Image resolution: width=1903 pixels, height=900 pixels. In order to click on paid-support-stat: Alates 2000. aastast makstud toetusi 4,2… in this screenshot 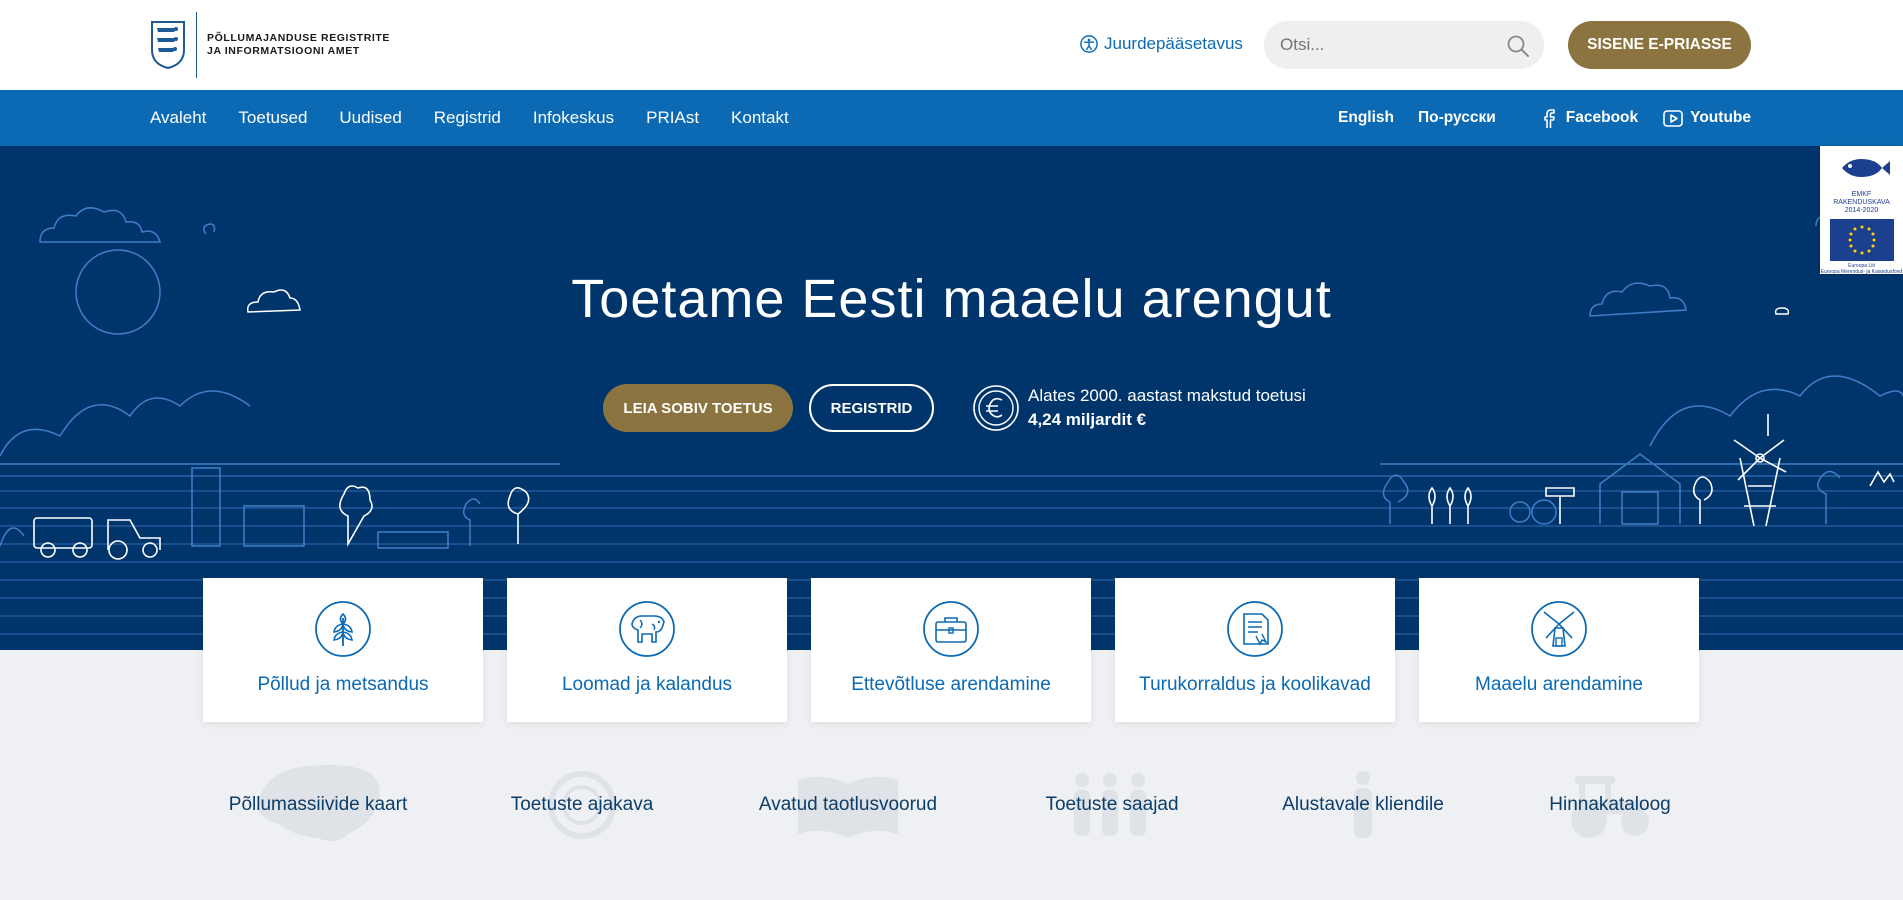, I will do `click(1139, 408)`.